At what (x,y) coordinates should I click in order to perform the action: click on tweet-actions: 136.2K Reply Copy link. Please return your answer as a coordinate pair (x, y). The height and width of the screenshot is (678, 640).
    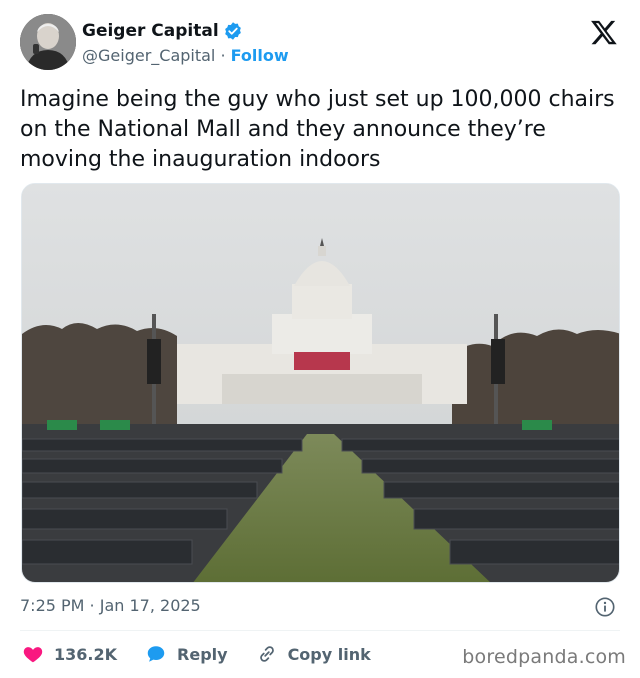
    Looking at the image, I should click on (210, 654).